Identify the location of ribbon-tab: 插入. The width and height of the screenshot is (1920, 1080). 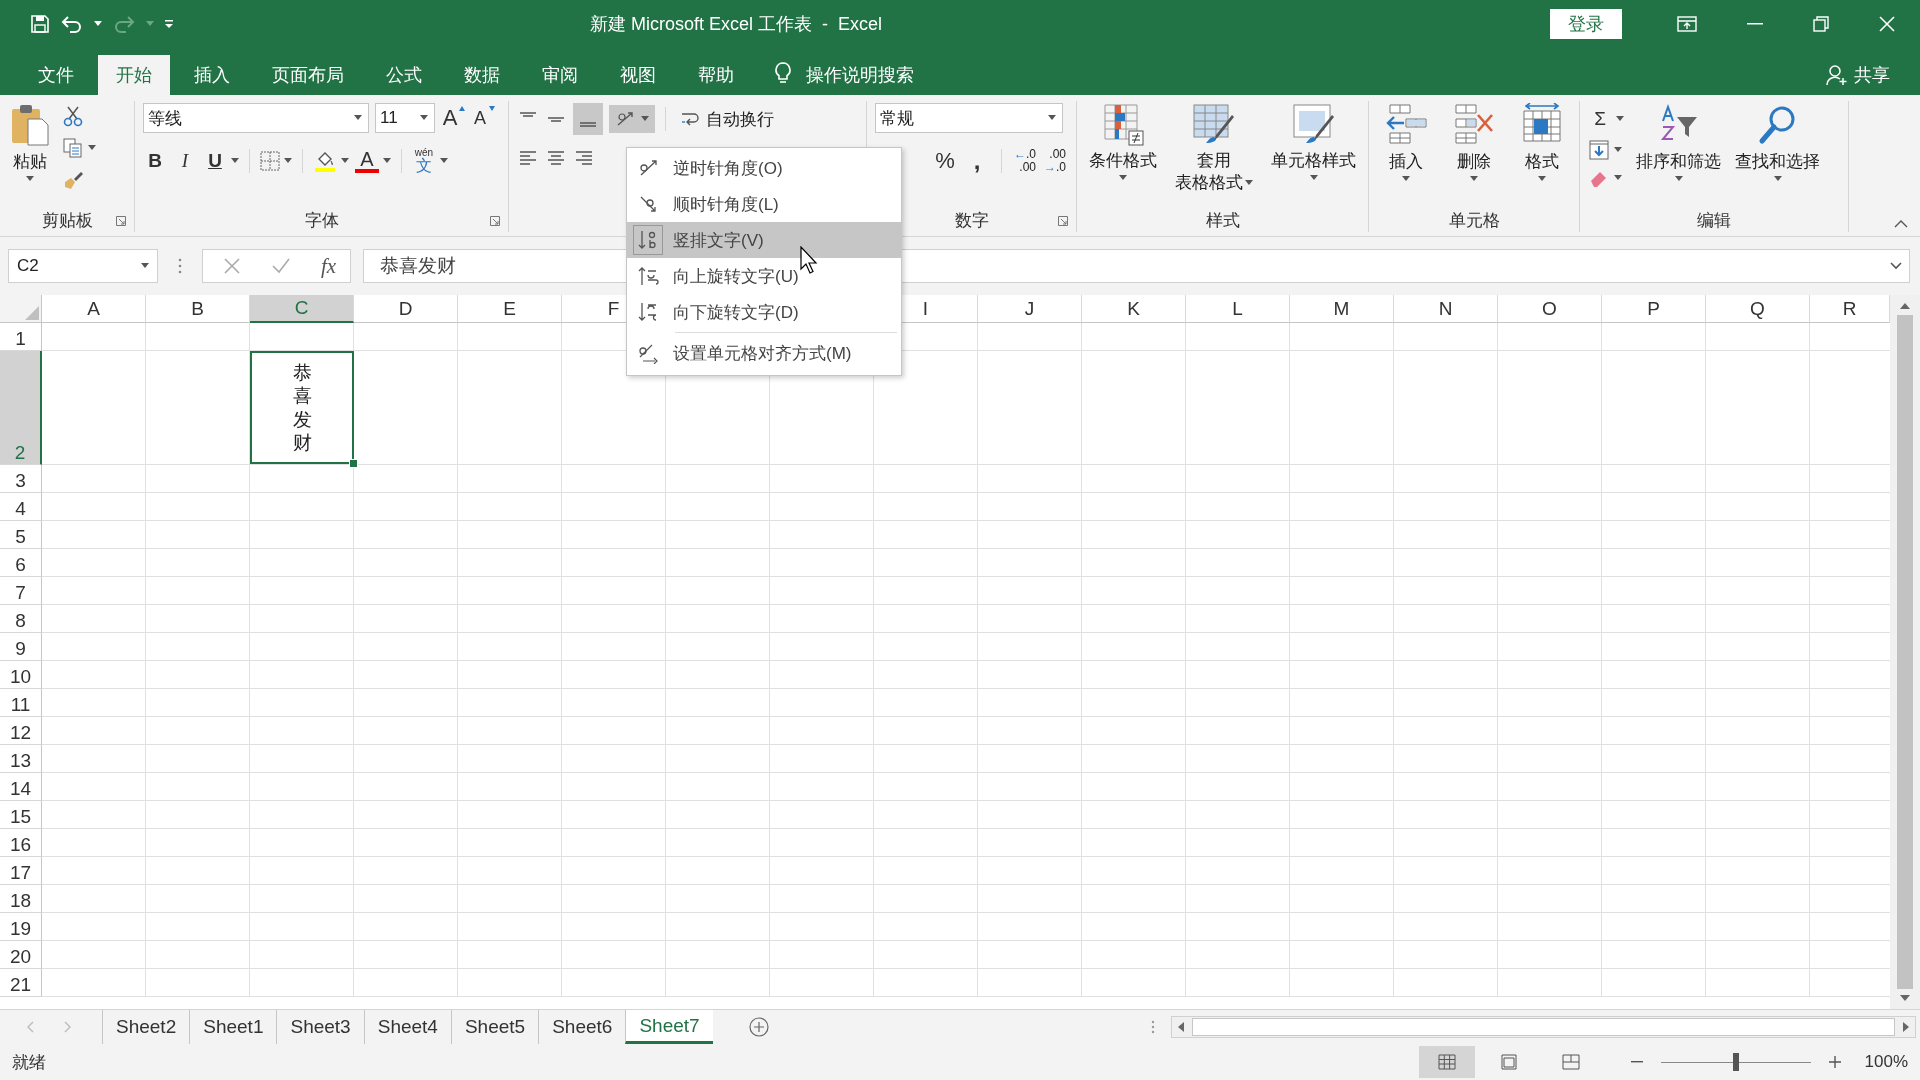
(212, 75).